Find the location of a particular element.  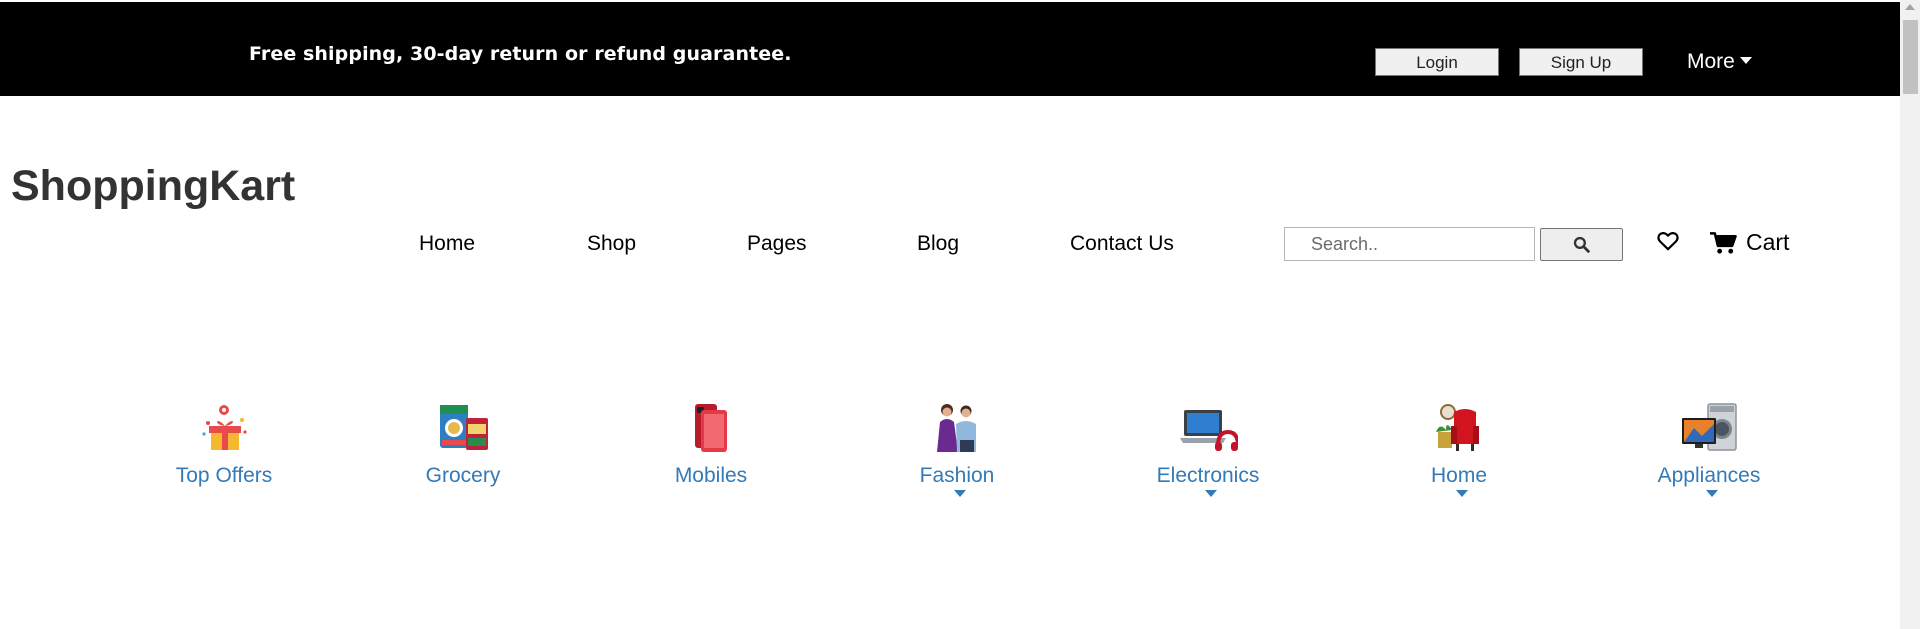

category-label: Mobiles is located at coordinates (711, 475).